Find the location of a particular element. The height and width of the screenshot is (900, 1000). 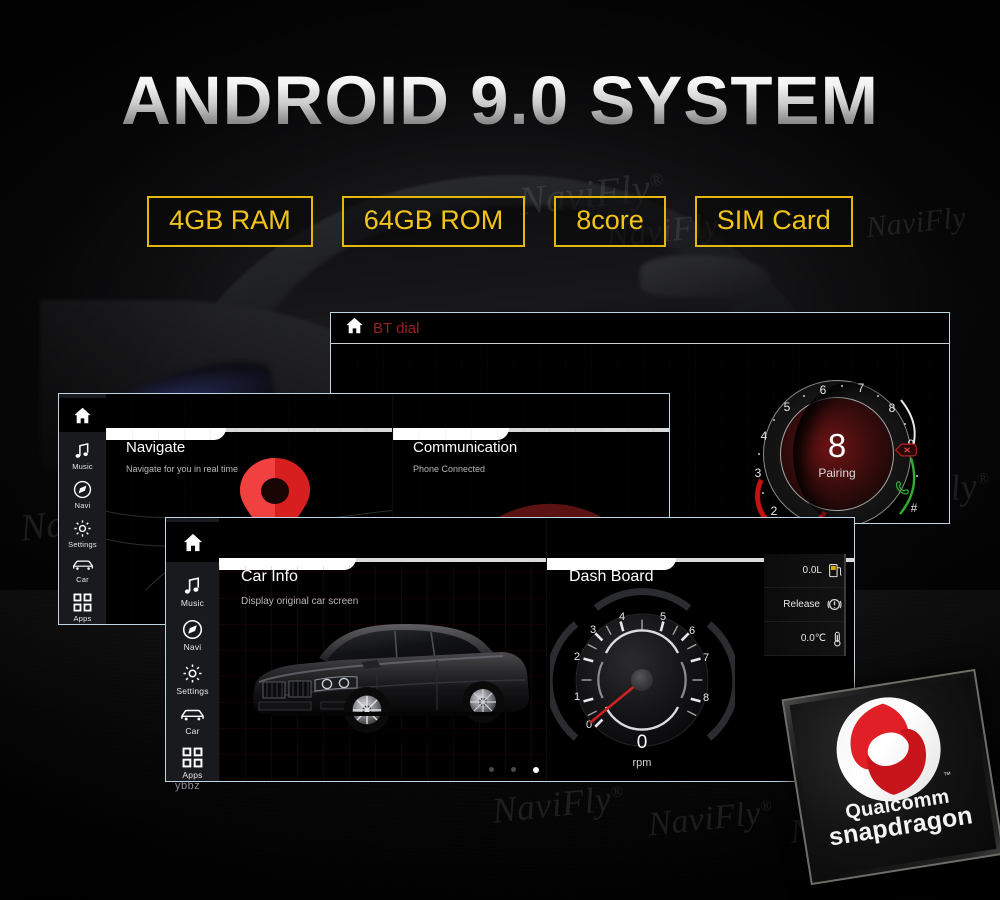

snapdragon-chip: ™ Qualcomm snapdragon is located at coordinates (890, 777).